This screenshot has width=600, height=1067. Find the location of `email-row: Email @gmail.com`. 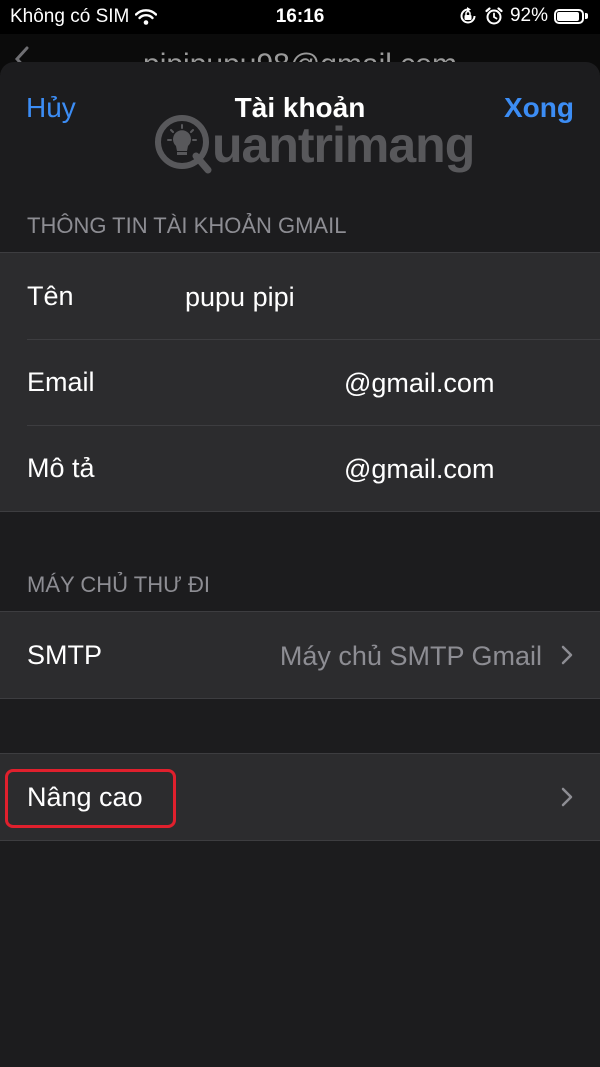

email-row: Email @gmail.com is located at coordinates (300, 382).